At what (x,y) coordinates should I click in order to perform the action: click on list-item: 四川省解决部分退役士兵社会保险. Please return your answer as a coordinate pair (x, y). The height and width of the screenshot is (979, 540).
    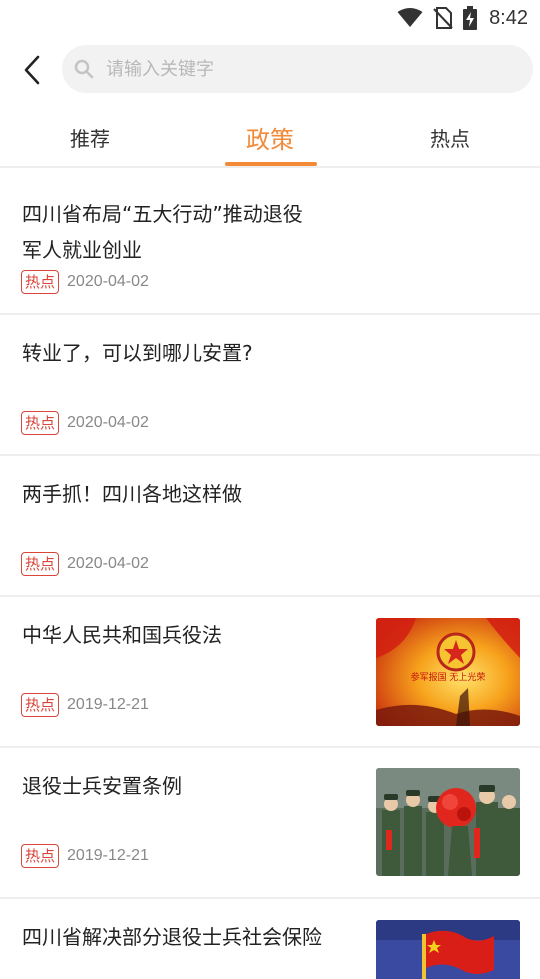
    Looking at the image, I should click on (270, 939).